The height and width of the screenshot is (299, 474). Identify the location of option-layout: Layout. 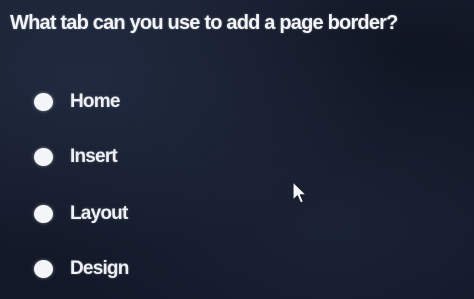
(81, 214).